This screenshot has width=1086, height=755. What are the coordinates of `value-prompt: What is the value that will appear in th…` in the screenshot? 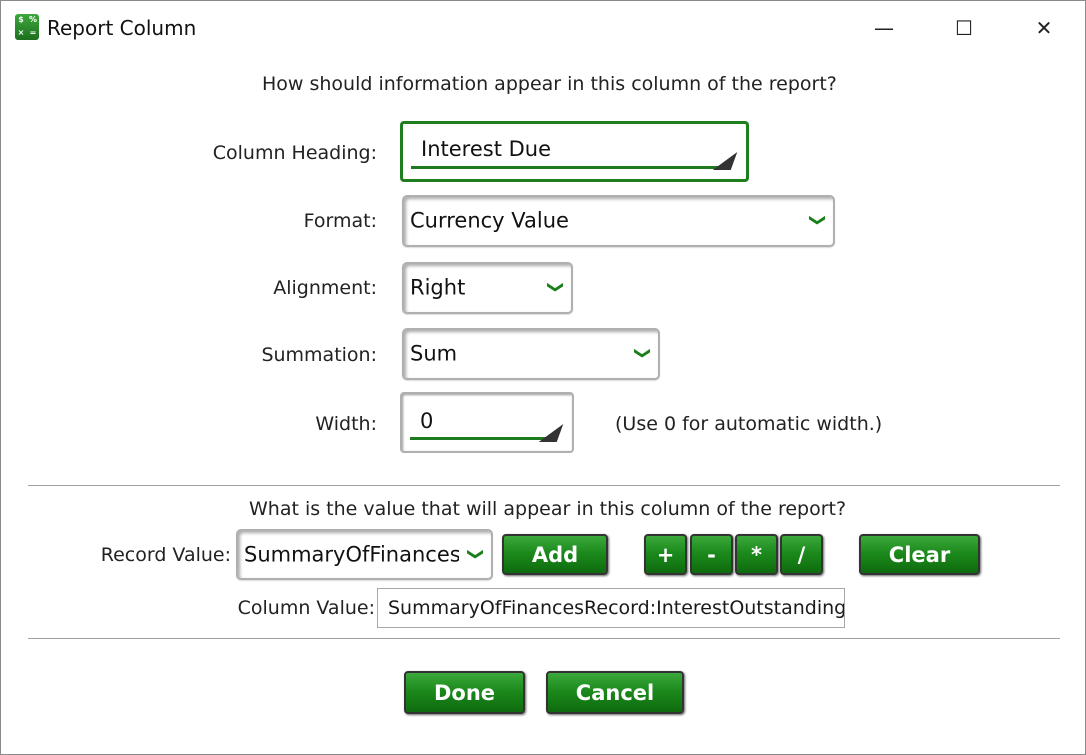 It's located at (548, 509).